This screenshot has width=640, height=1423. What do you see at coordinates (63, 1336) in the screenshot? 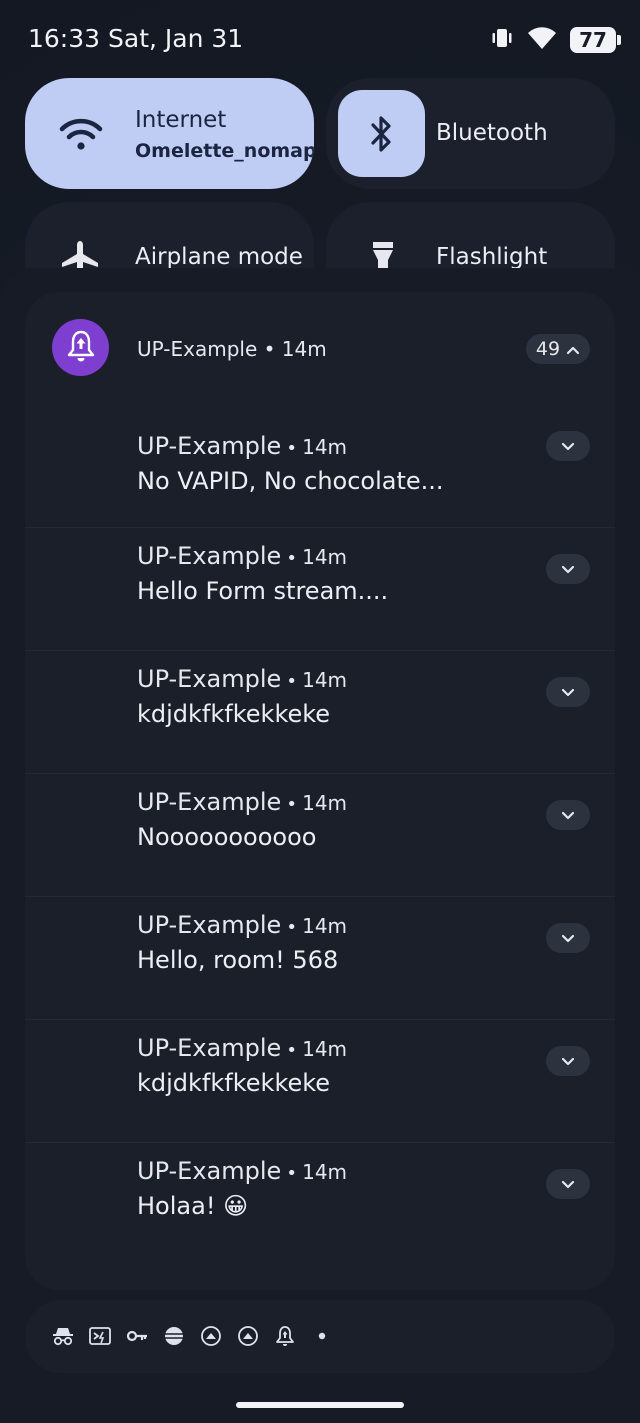
I see `incognito-icon` at bounding box center [63, 1336].